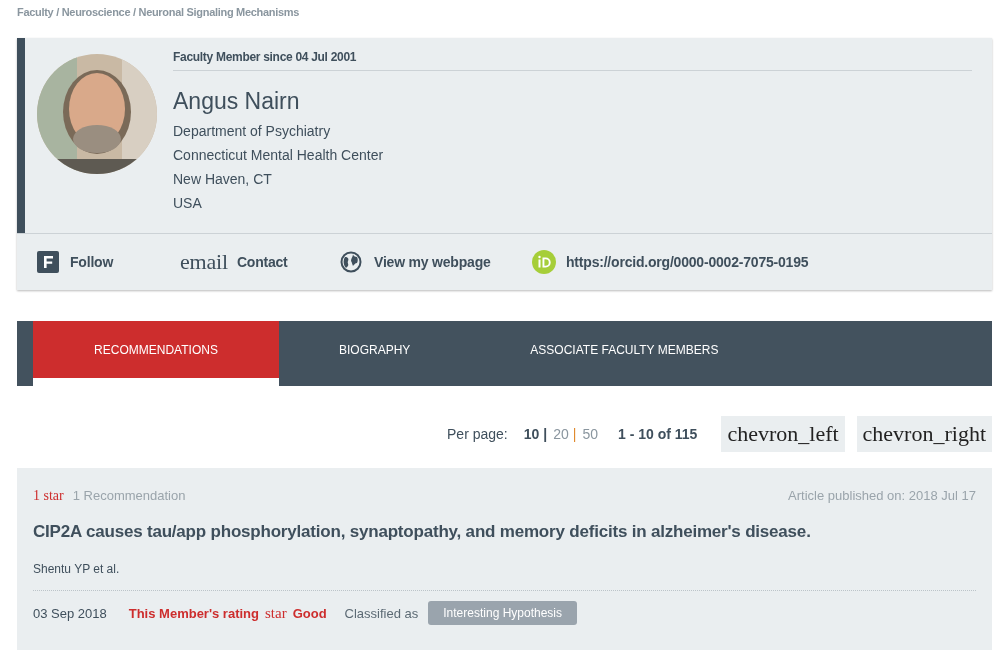  I want to click on recommendation-date: 03 Sep 2018, so click(70, 613).